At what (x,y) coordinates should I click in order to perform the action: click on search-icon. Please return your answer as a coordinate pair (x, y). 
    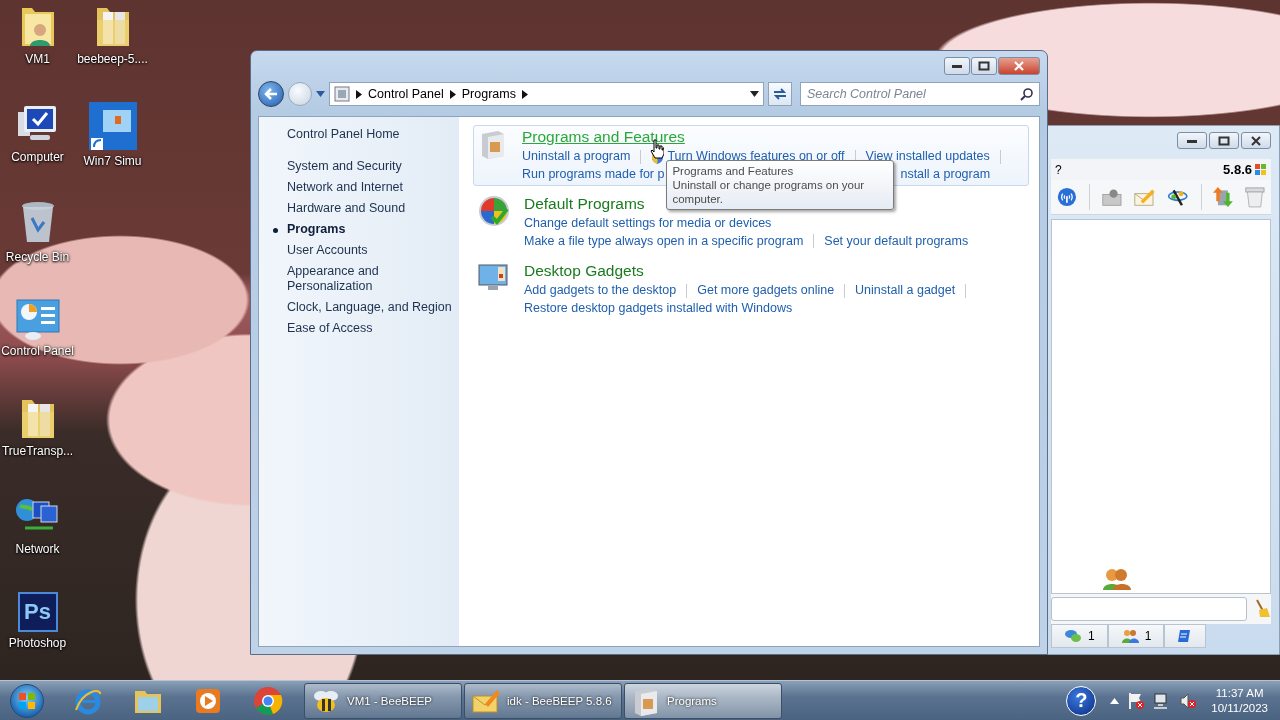
    Looking at the image, I should click on (1027, 94).